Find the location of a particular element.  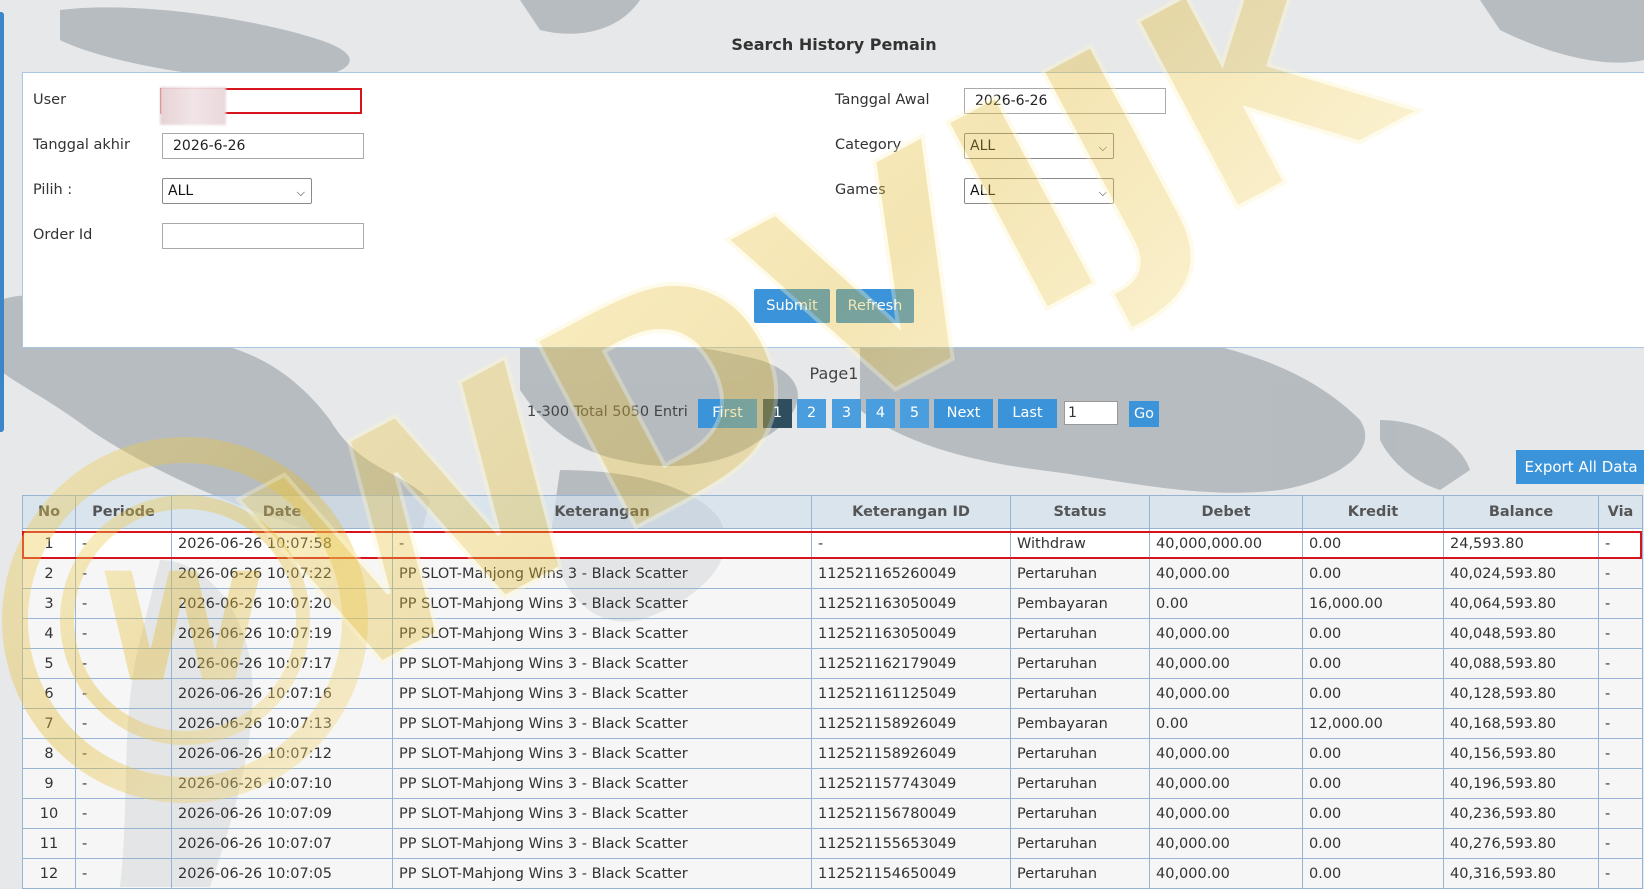

cell-balance: 40,196,593.80 is located at coordinates (1521, 783).